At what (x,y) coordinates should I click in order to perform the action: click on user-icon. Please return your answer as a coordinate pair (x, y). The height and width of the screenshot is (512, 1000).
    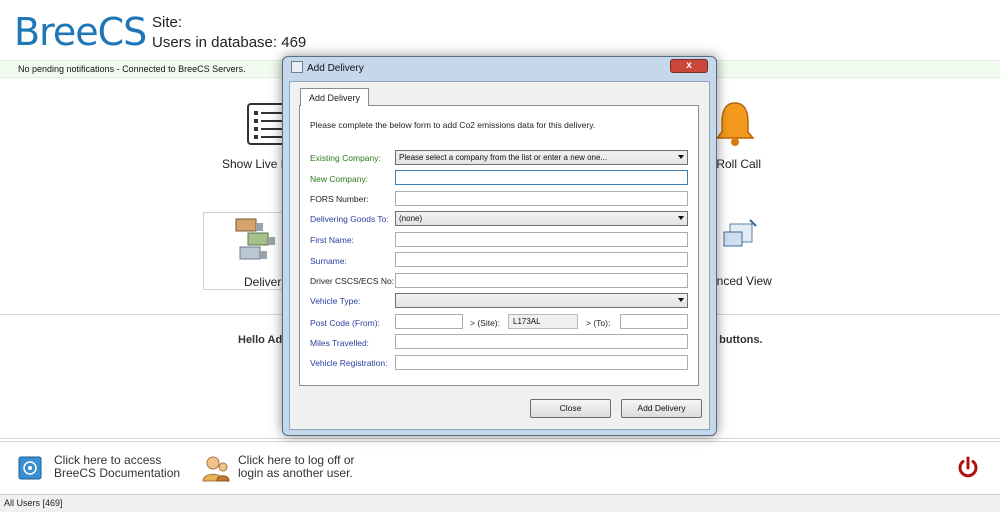
    Looking at the image, I should click on (216, 469).